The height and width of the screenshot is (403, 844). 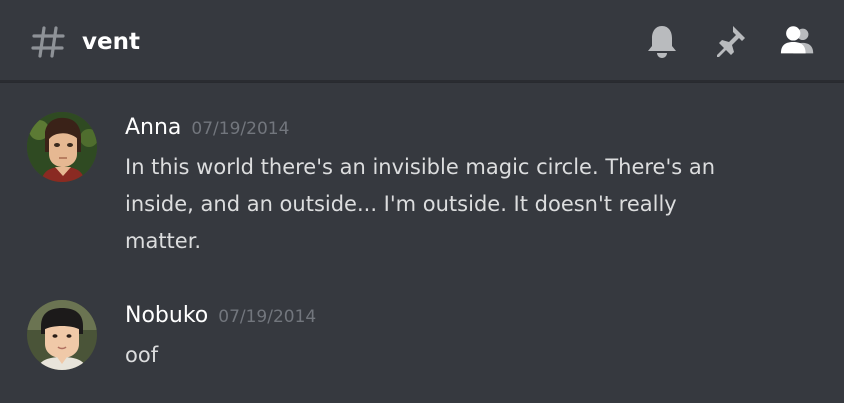 I want to click on username: Nobuko, so click(x=166, y=315).